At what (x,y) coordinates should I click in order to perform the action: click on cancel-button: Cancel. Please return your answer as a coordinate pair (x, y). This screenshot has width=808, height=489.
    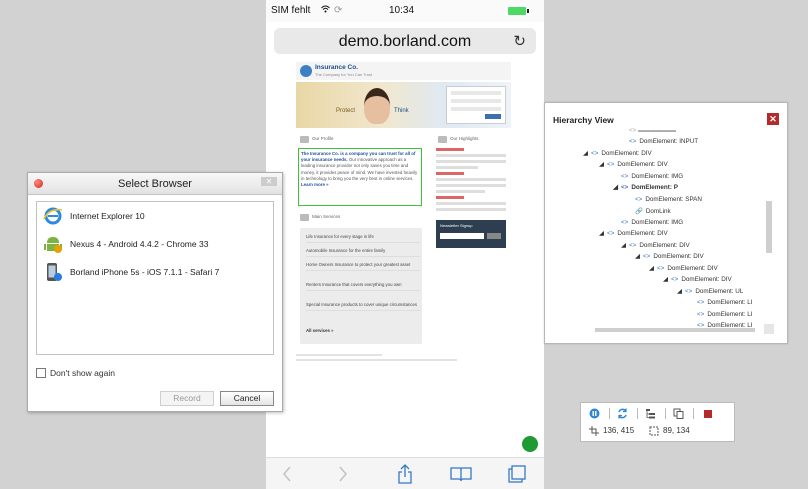
    Looking at the image, I should click on (247, 398).